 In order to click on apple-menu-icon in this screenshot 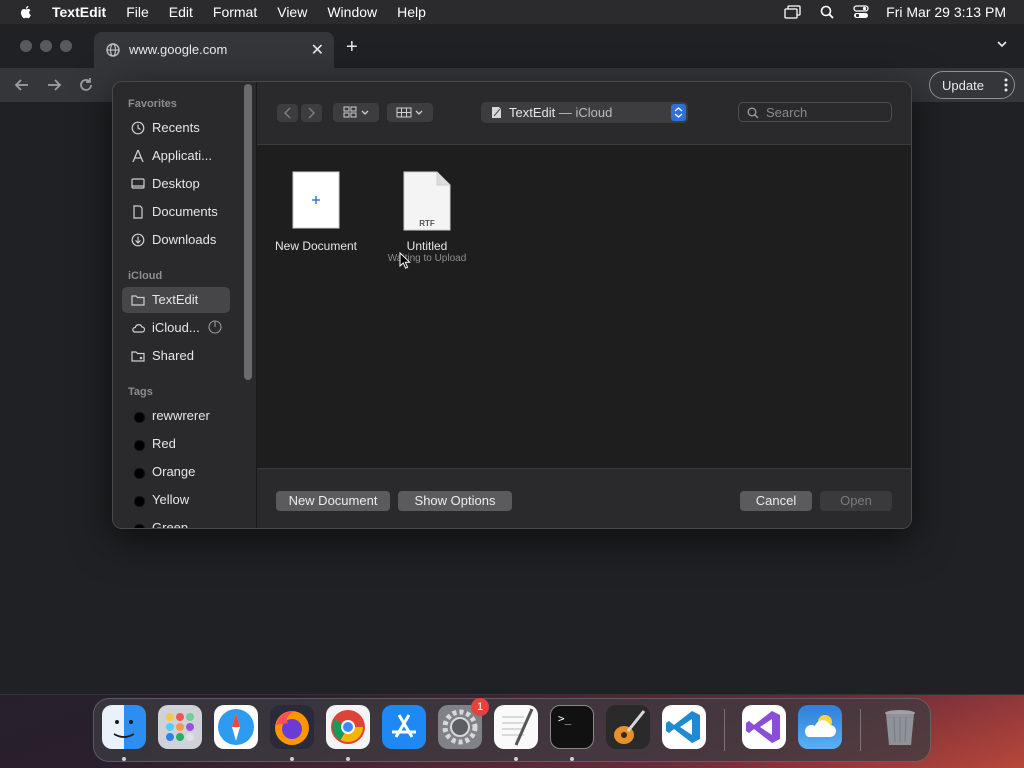, I will do `click(26, 12)`.